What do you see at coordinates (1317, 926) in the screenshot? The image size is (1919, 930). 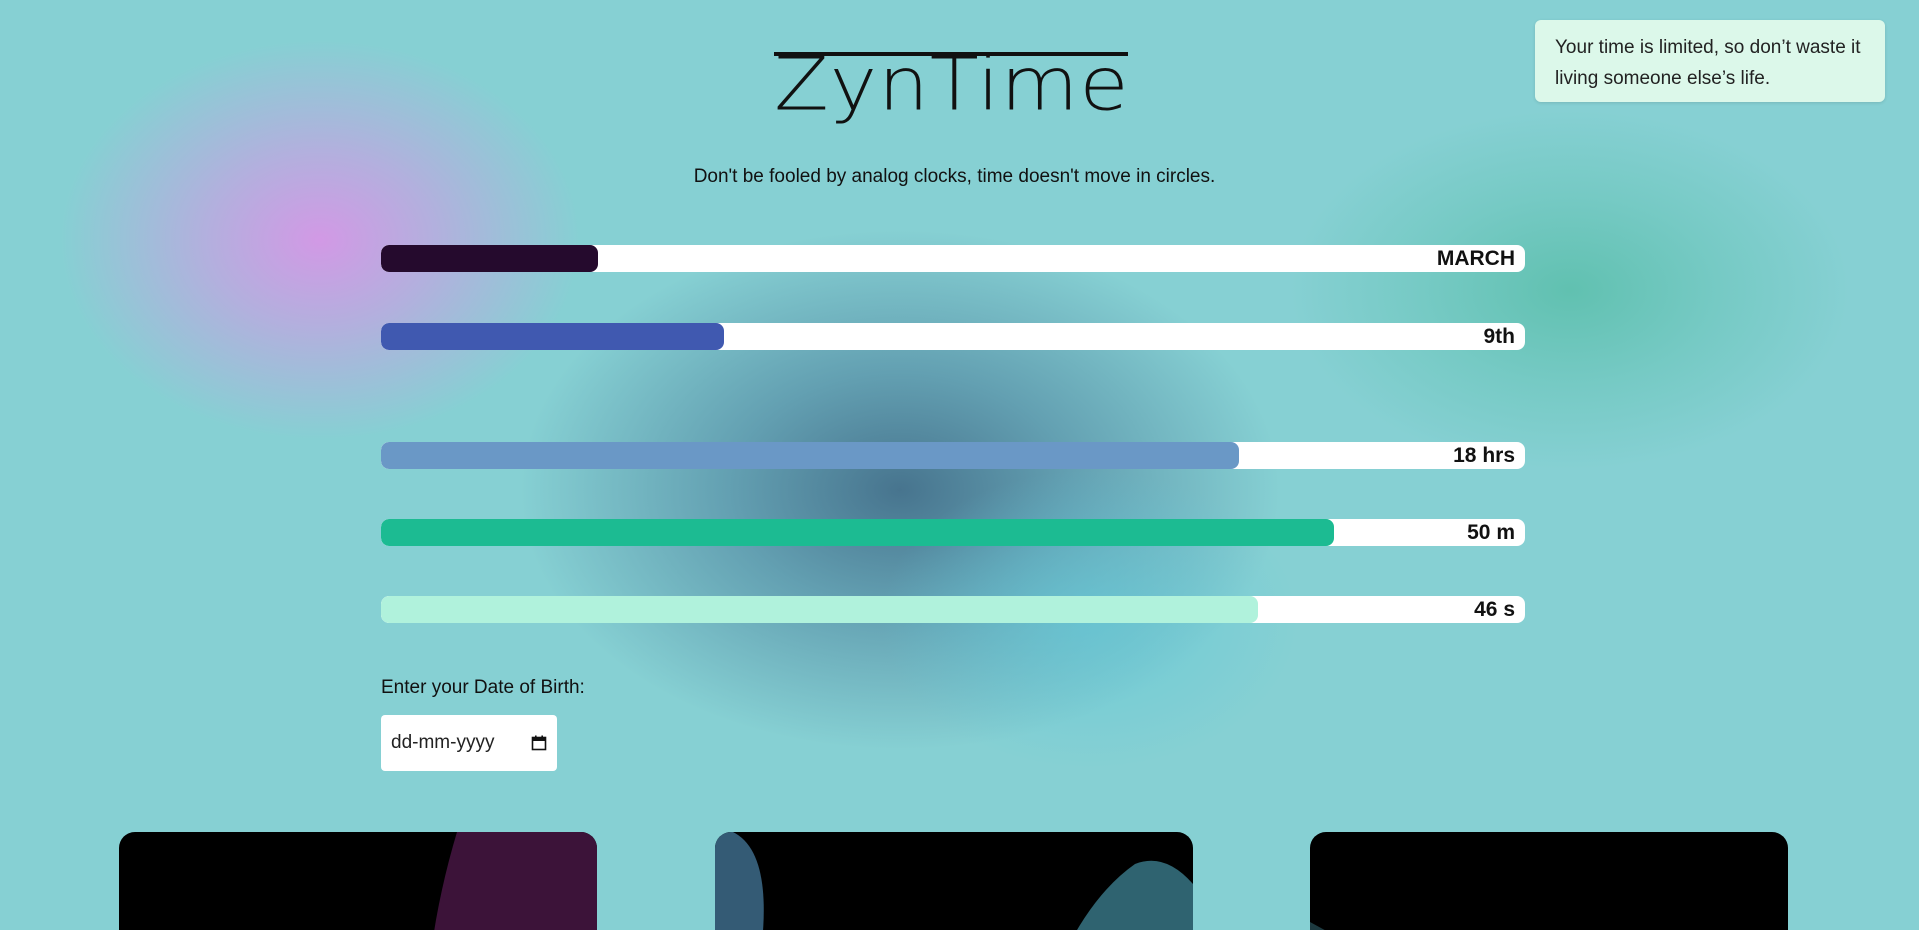 I see `card-3-decoration` at bounding box center [1317, 926].